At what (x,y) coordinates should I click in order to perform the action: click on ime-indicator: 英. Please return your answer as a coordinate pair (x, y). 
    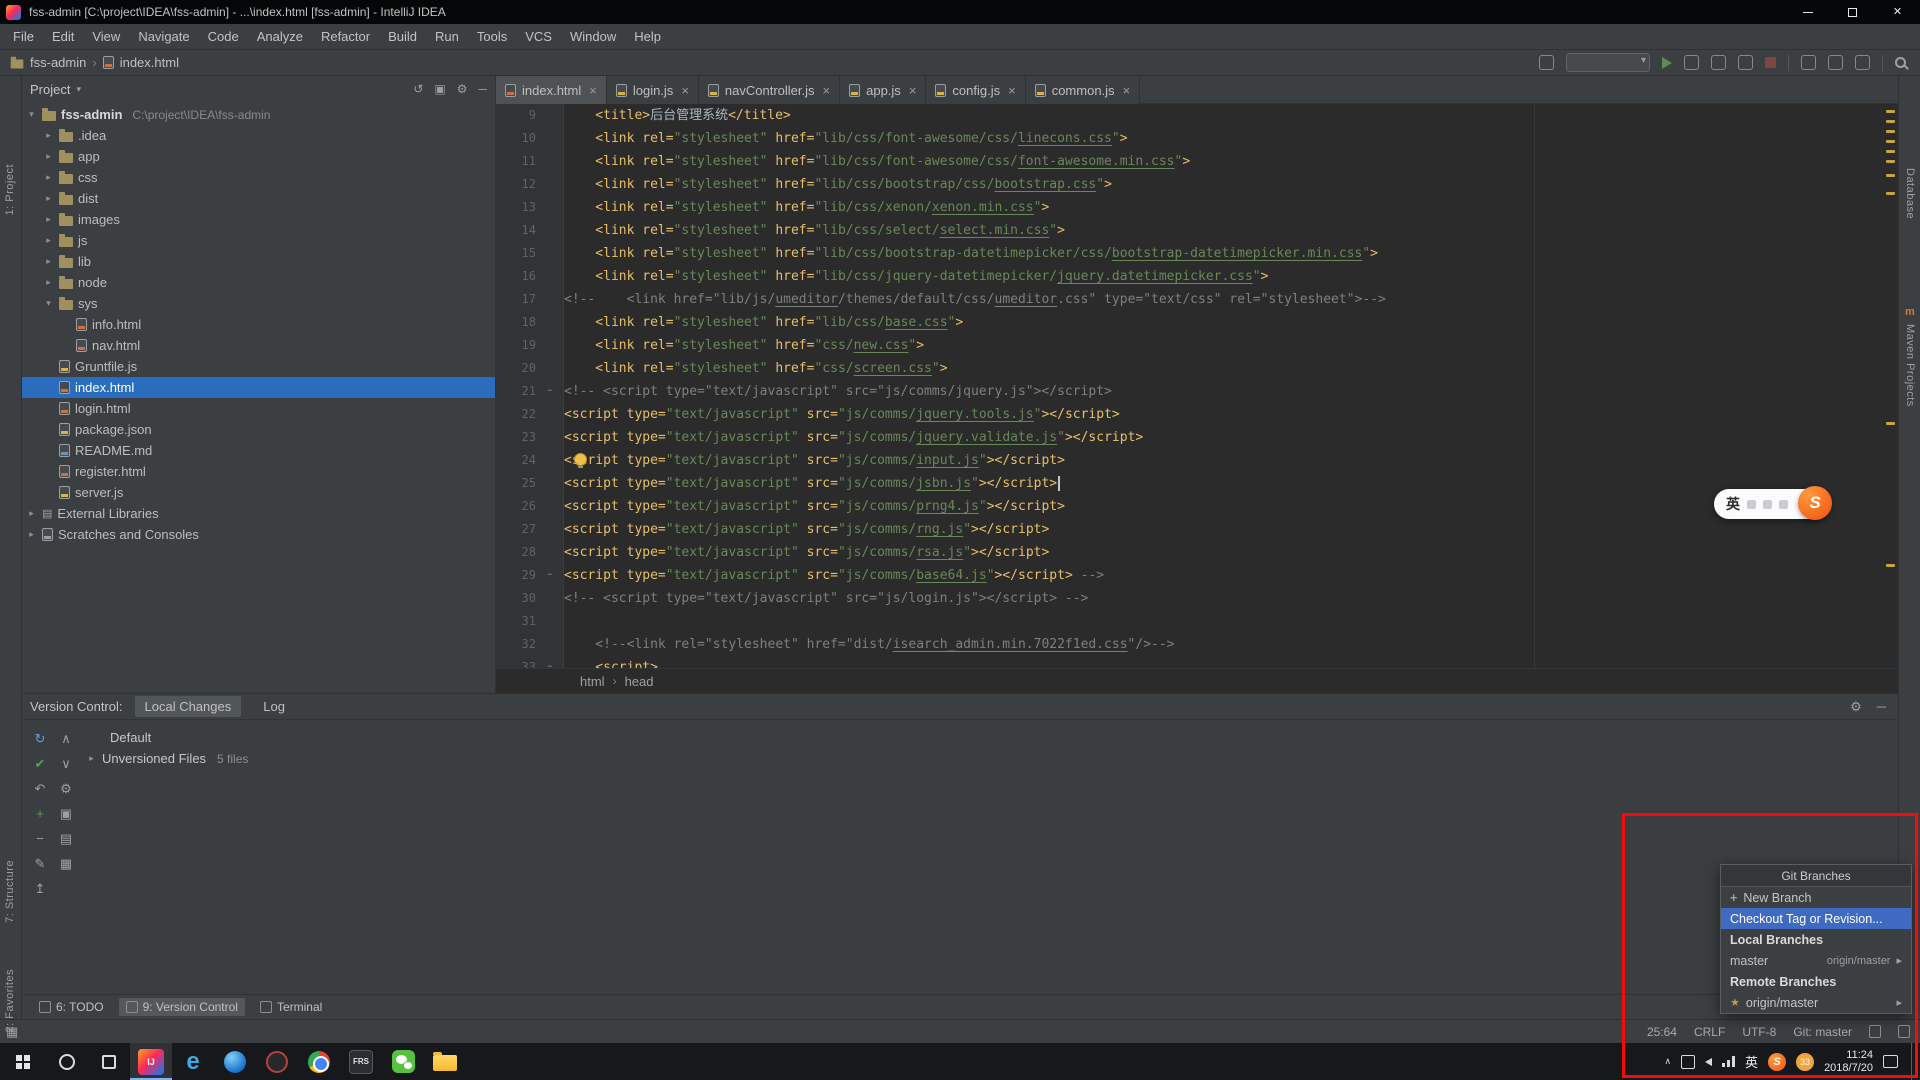
    Looking at the image, I should click on (1751, 1061).